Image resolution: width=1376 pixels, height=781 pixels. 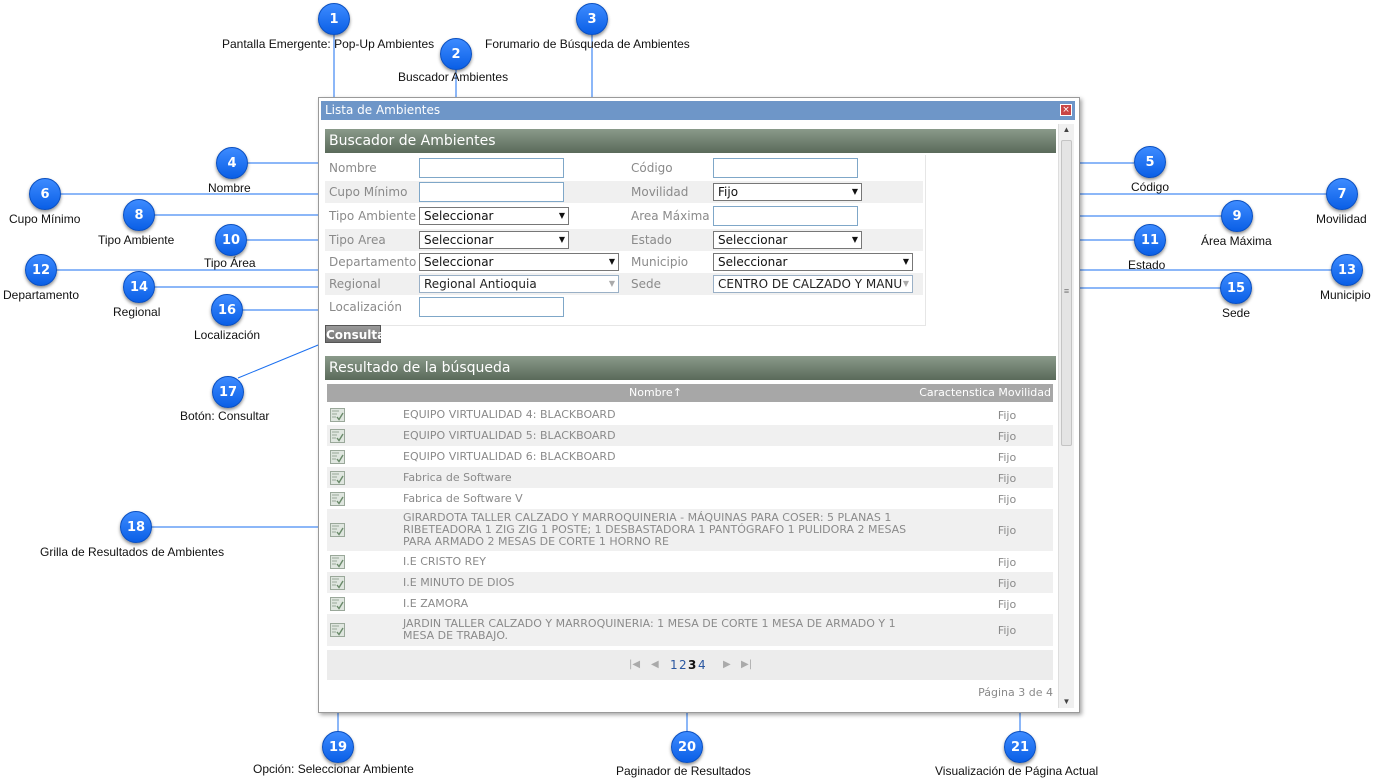 What do you see at coordinates (509, 456) in the screenshot?
I see `row-nombre-cell: EQUIPO VIRTUALIDAD 6: BLACKBOARD` at bounding box center [509, 456].